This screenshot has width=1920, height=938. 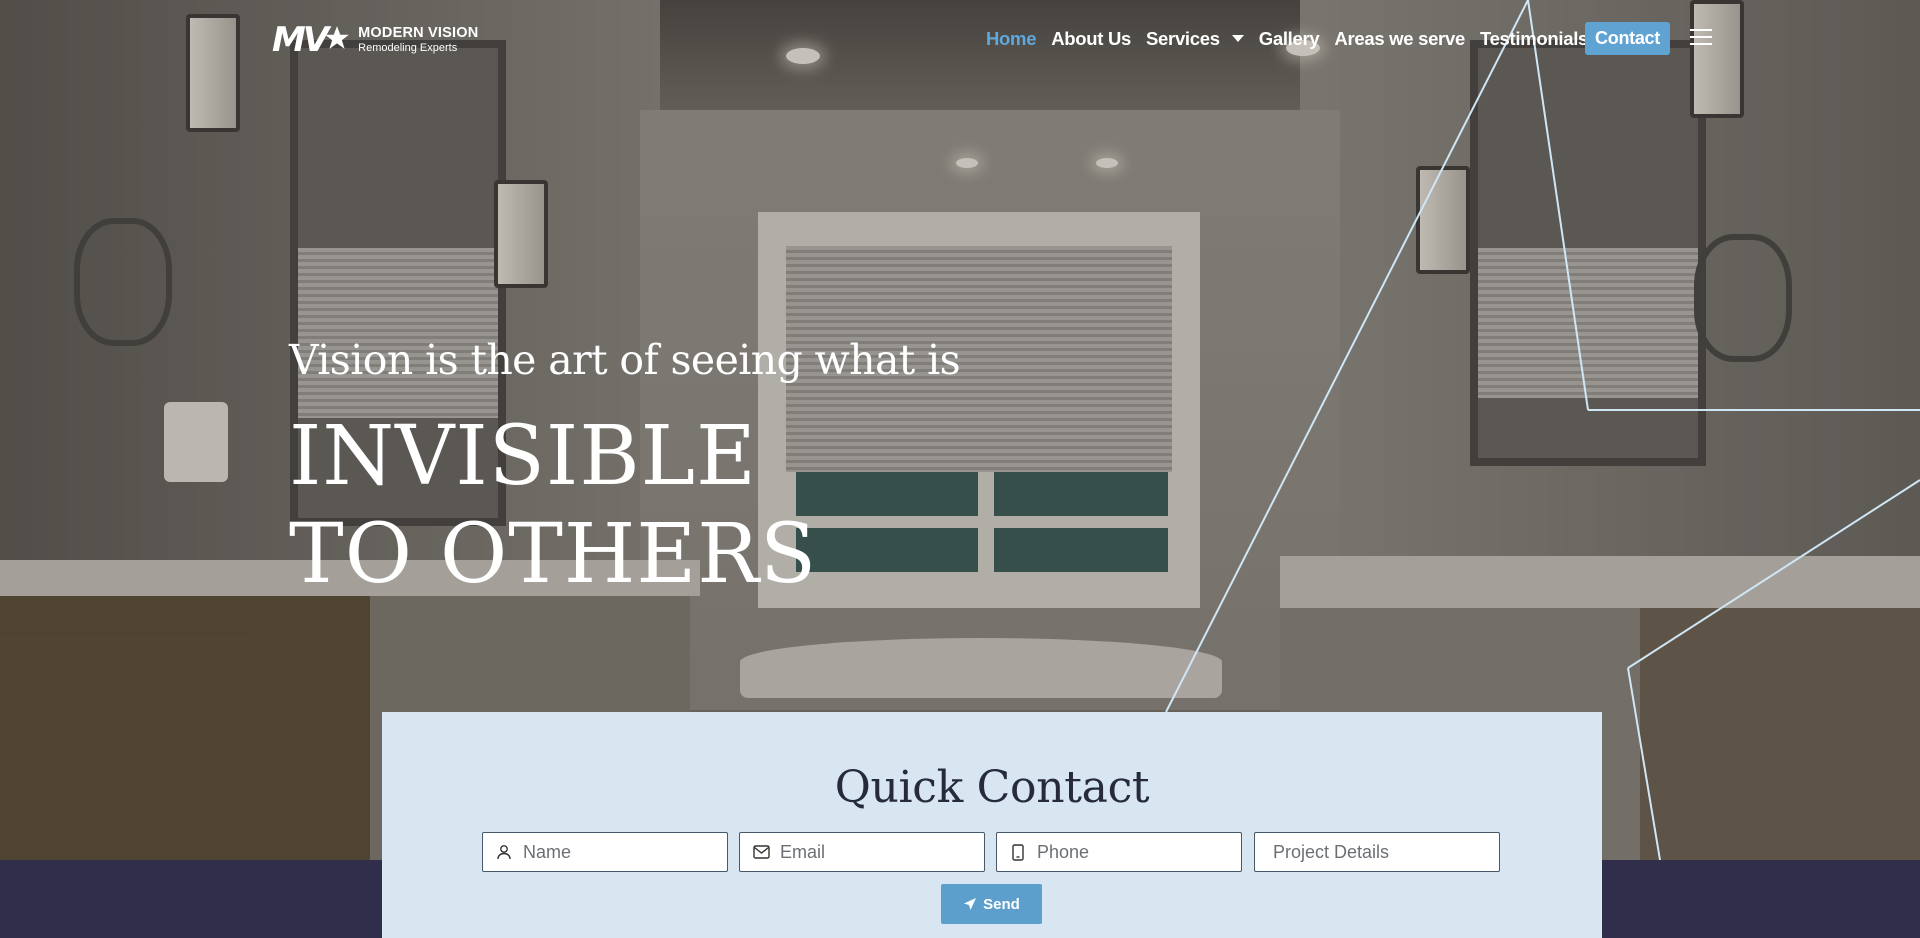 What do you see at coordinates (875, 852) in the screenshot?
I see `email-input` at bounding box center [875, 852].